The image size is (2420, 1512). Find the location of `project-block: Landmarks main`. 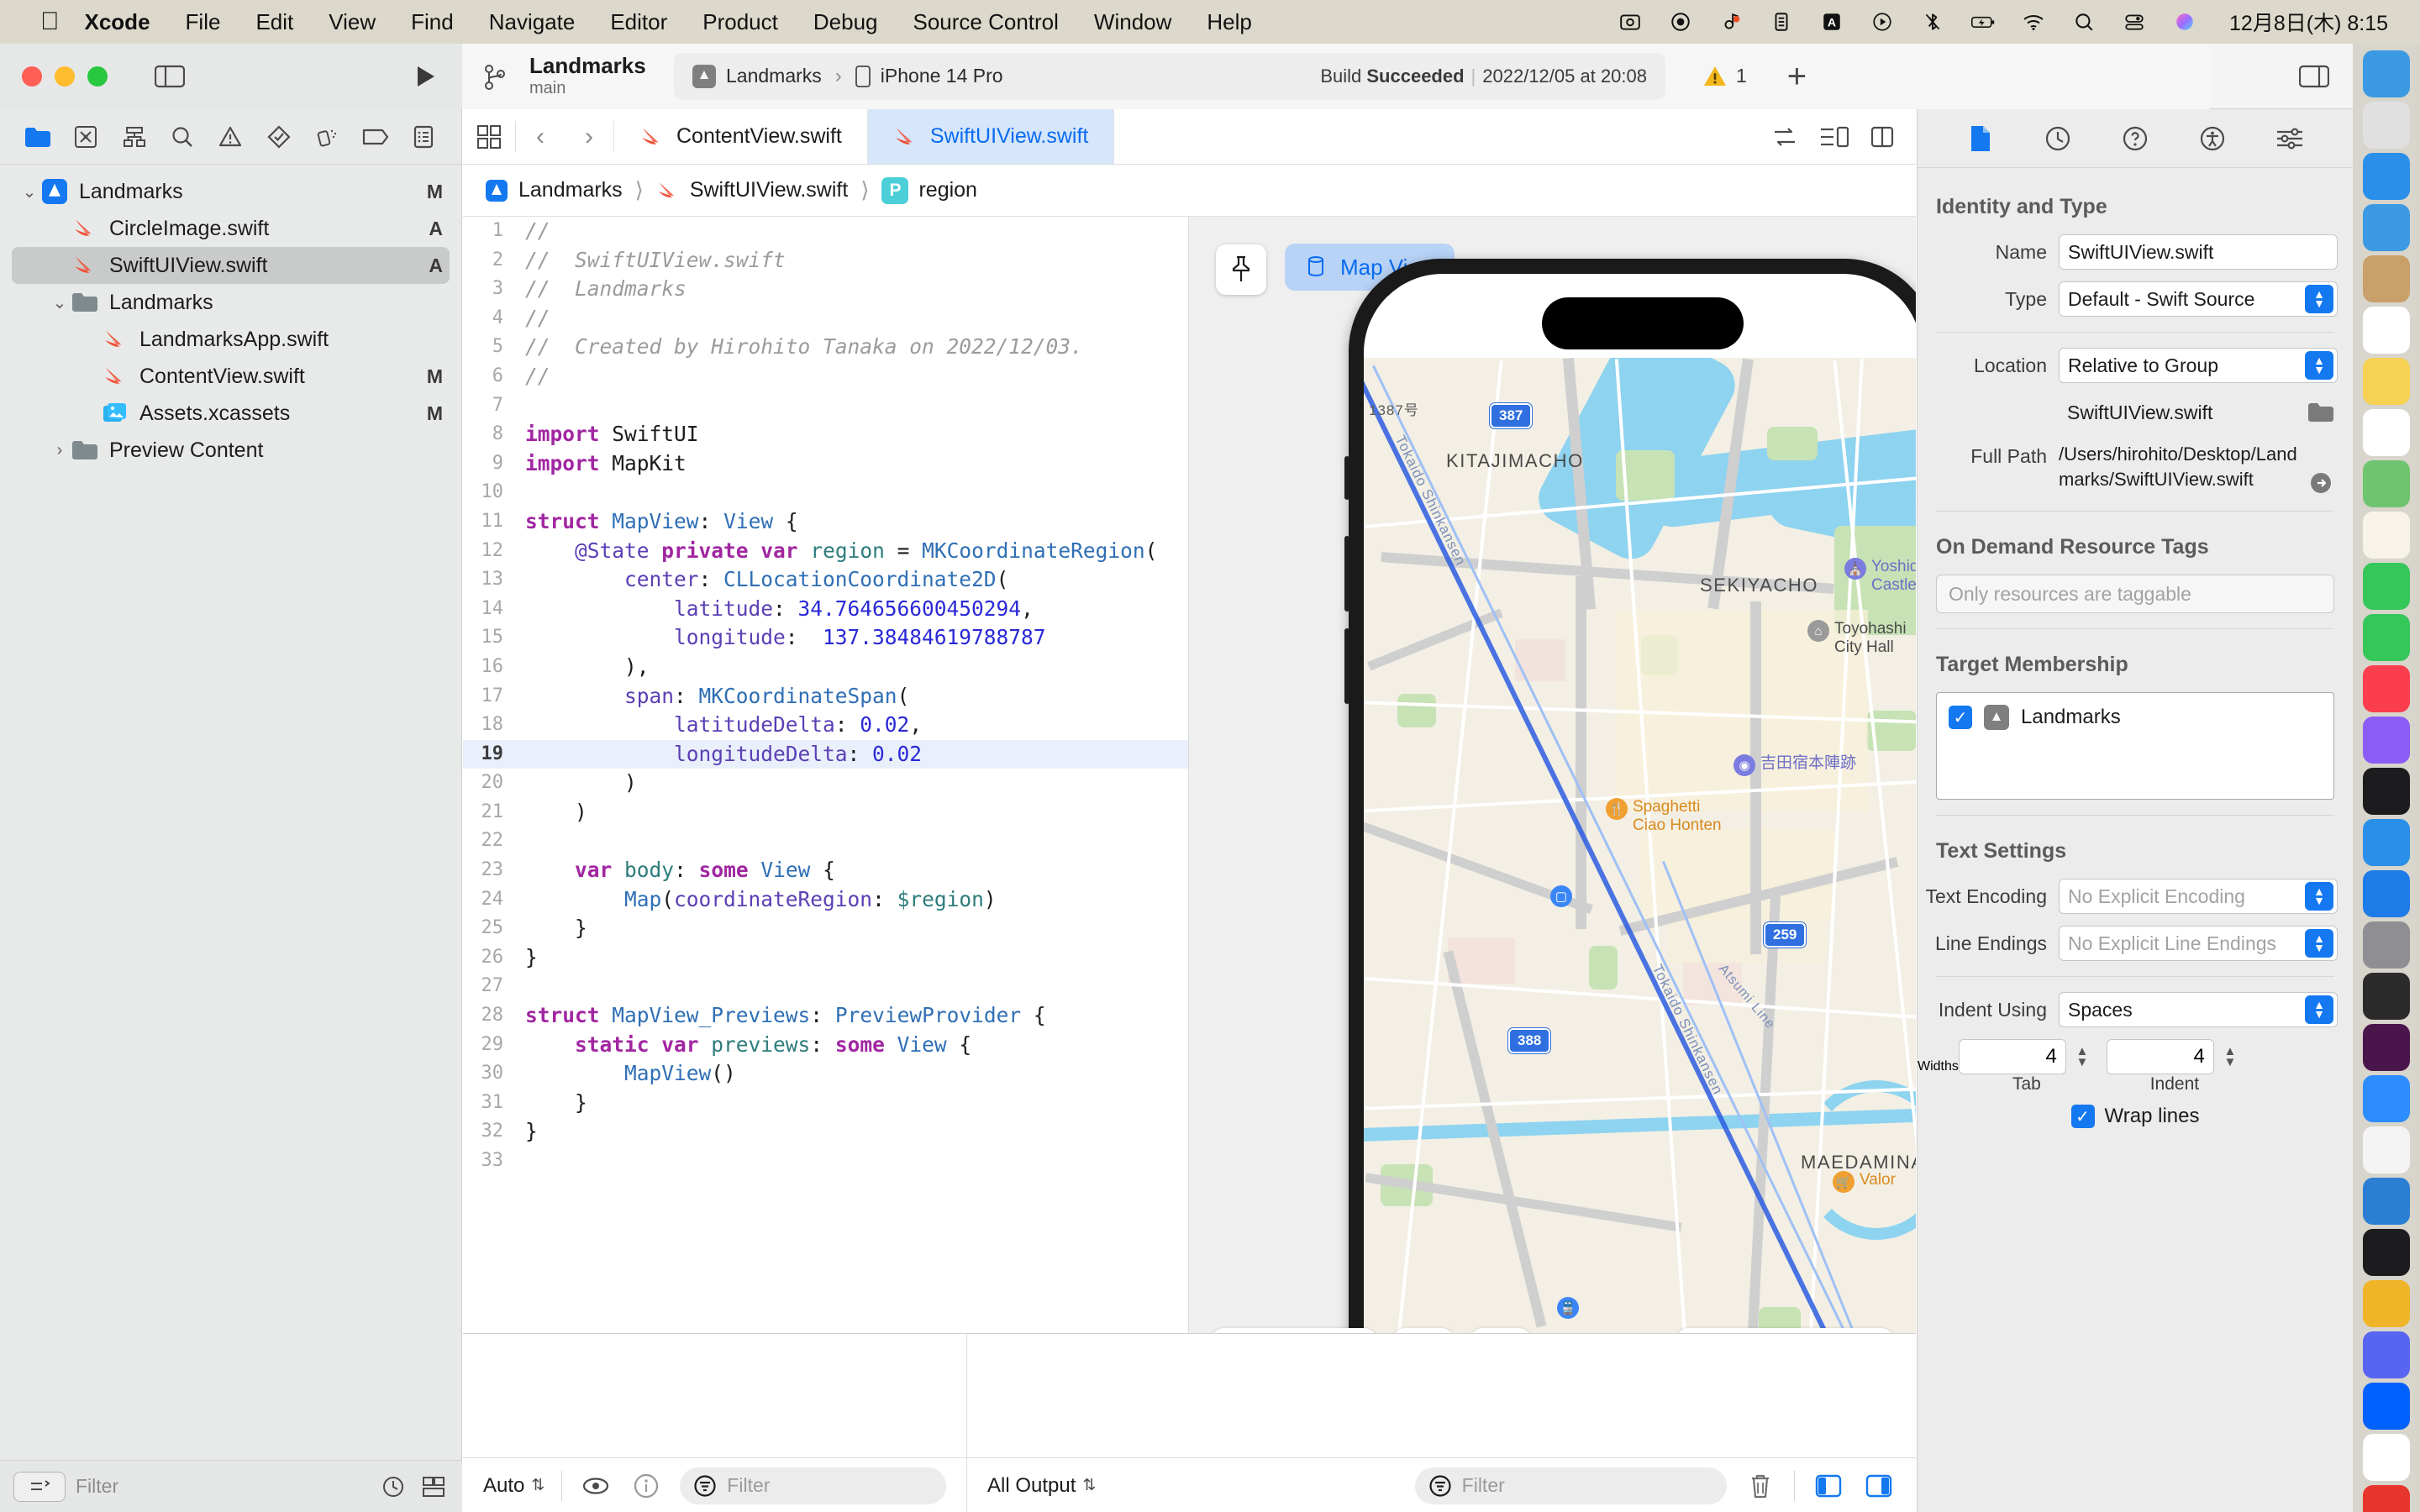

project-block: Landmarks main is located at coordinates (592, 76).